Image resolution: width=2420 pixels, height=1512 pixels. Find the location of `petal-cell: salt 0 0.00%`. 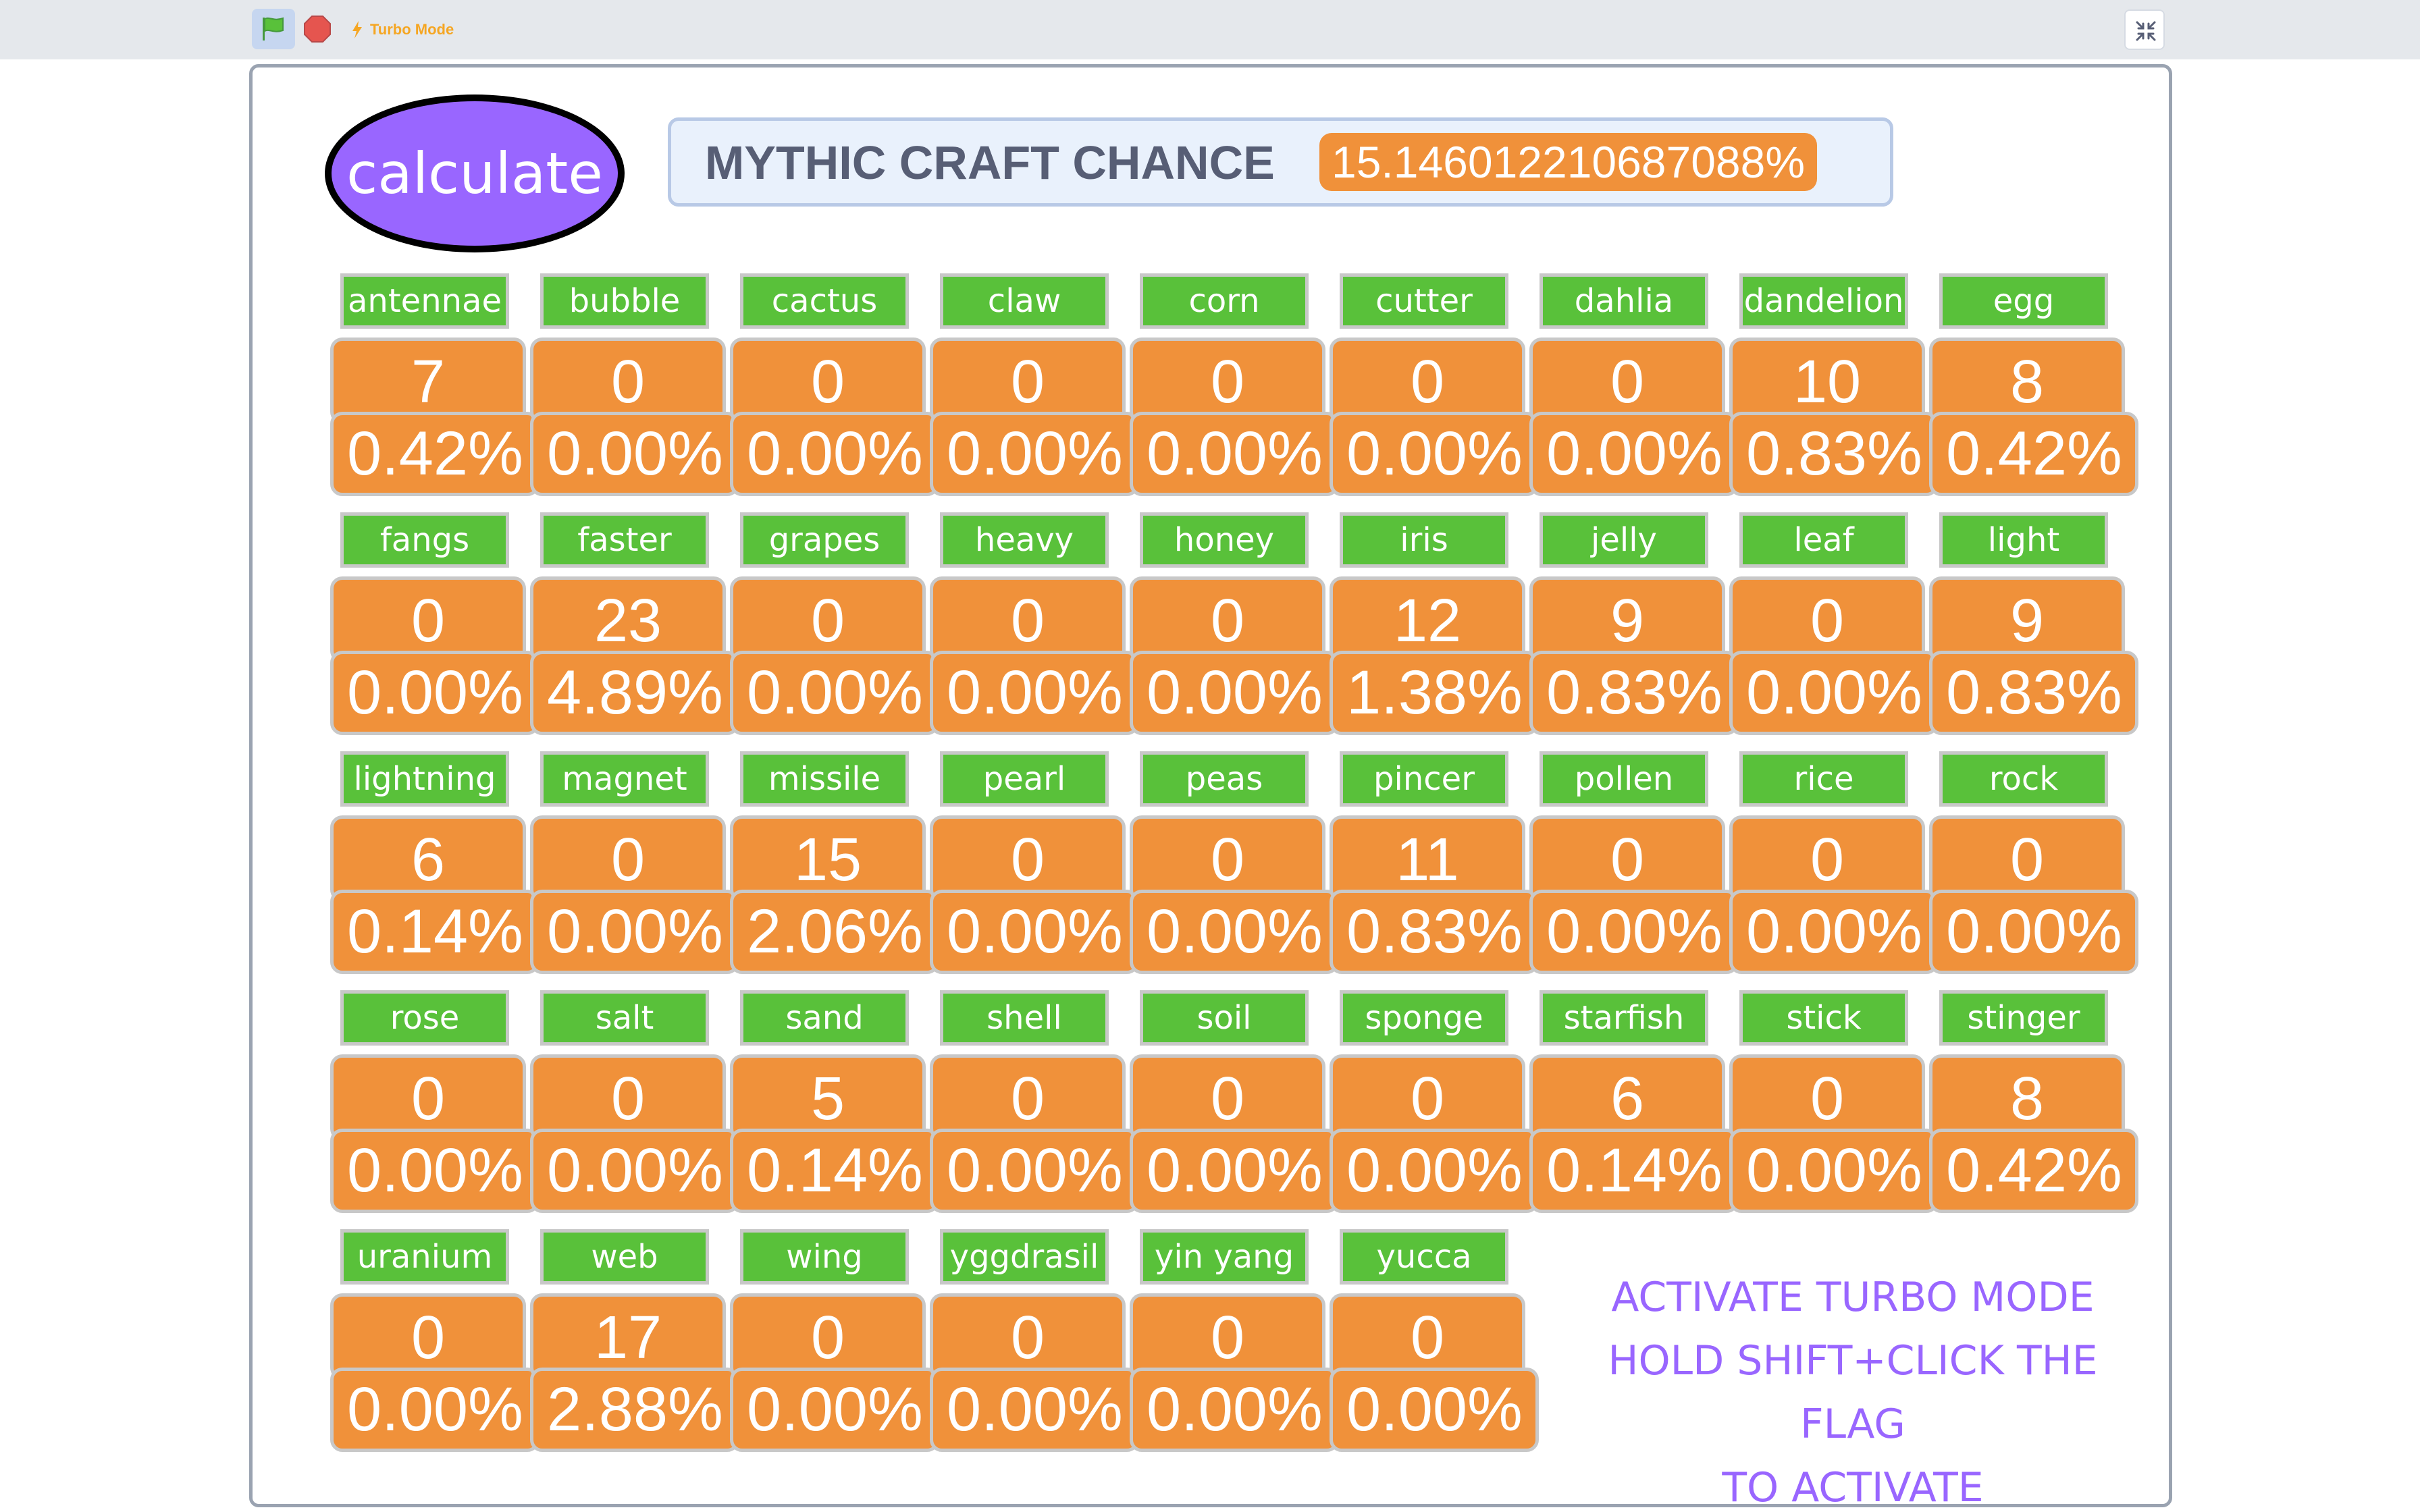

petal-cell: salt 0 0.00% is located at coordinates (631, 1105).